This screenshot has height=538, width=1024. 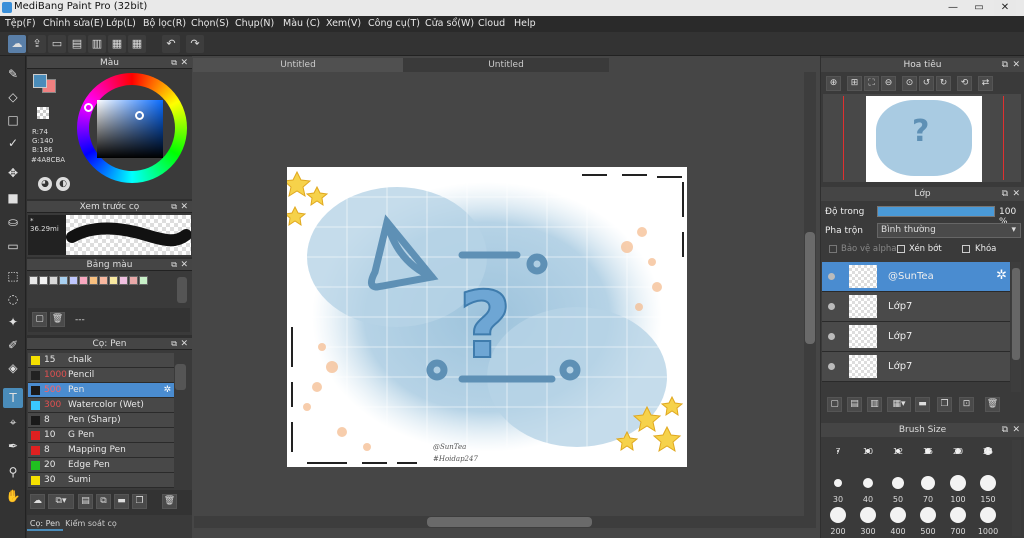 I want to click on brush-size-value: 300, so click(x=868, y=531).